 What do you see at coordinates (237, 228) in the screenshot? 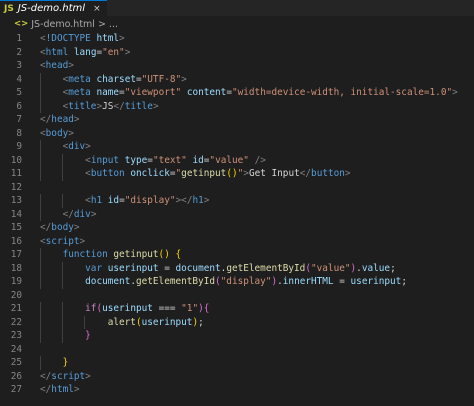
I see `code-line: 15 </body>` at bounding box center [237, 228].